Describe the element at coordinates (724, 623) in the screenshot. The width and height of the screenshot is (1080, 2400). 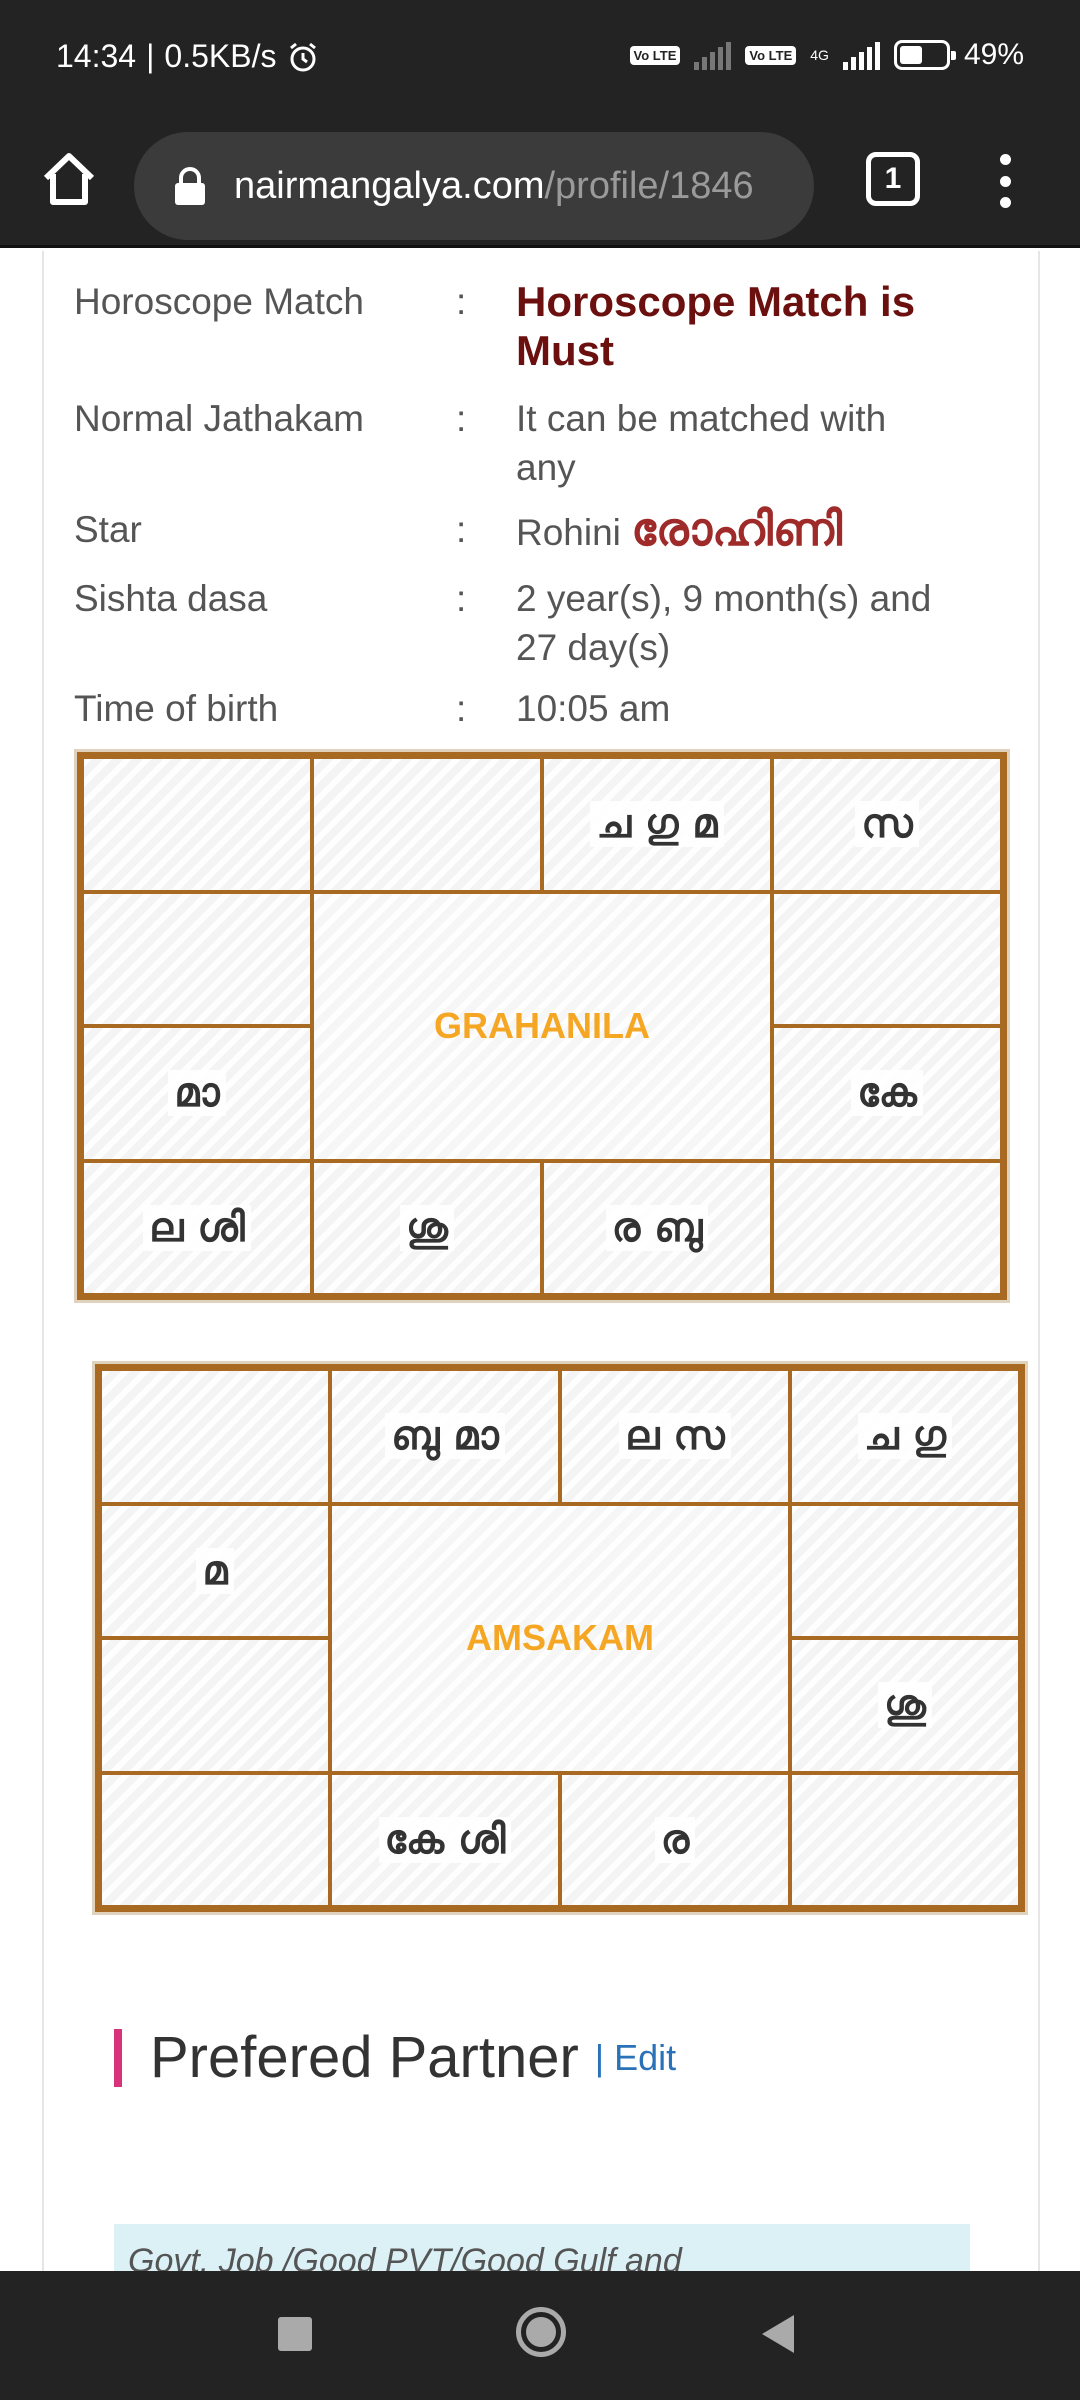
I see `detail-value: 2 year(s), 9 month(s) and 27 day(s)` at that location.